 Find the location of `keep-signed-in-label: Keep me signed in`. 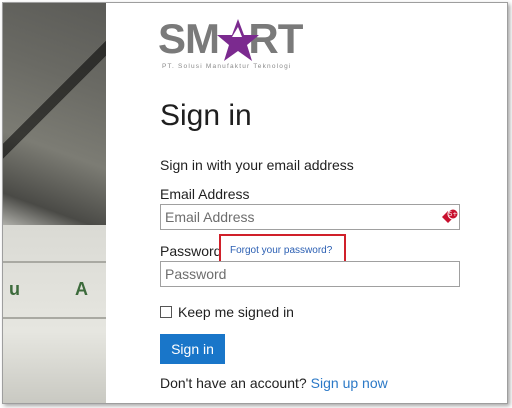

keep-signed-in-label: Keep me signed in is located at coordinates (236, 312).